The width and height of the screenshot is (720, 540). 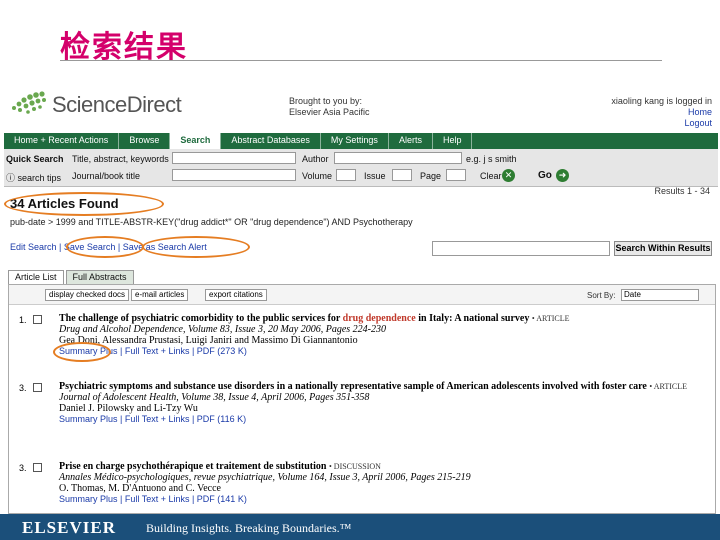 I want to click on issue-label: Issue, so click(x=375, y=176).